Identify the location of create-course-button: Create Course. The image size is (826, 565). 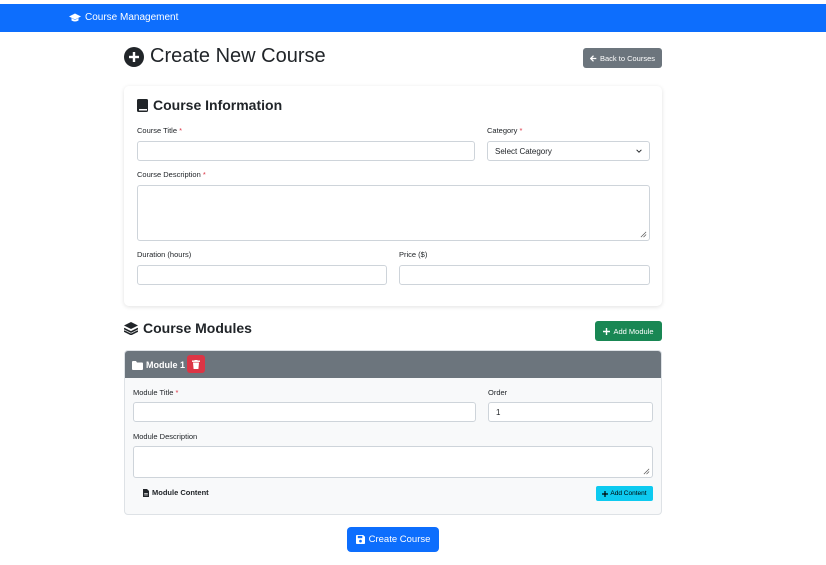
(393, 539).